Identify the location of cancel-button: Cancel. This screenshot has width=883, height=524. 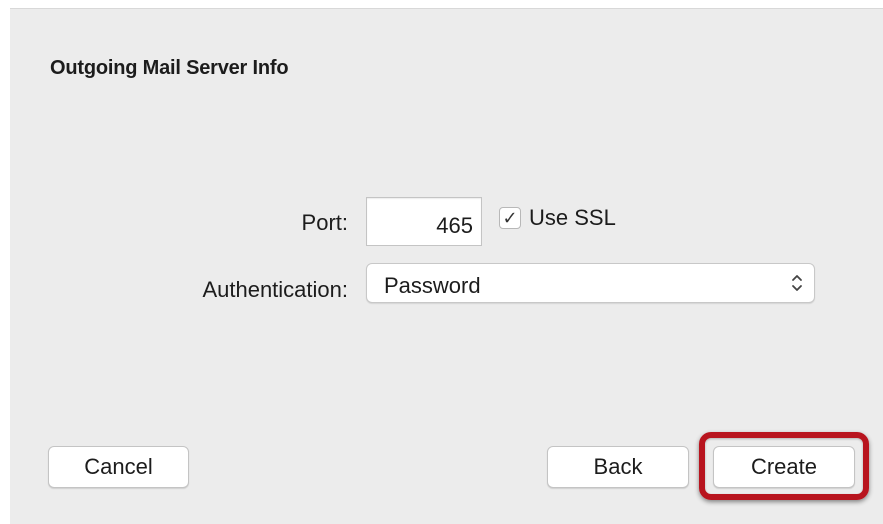
(118, 467).